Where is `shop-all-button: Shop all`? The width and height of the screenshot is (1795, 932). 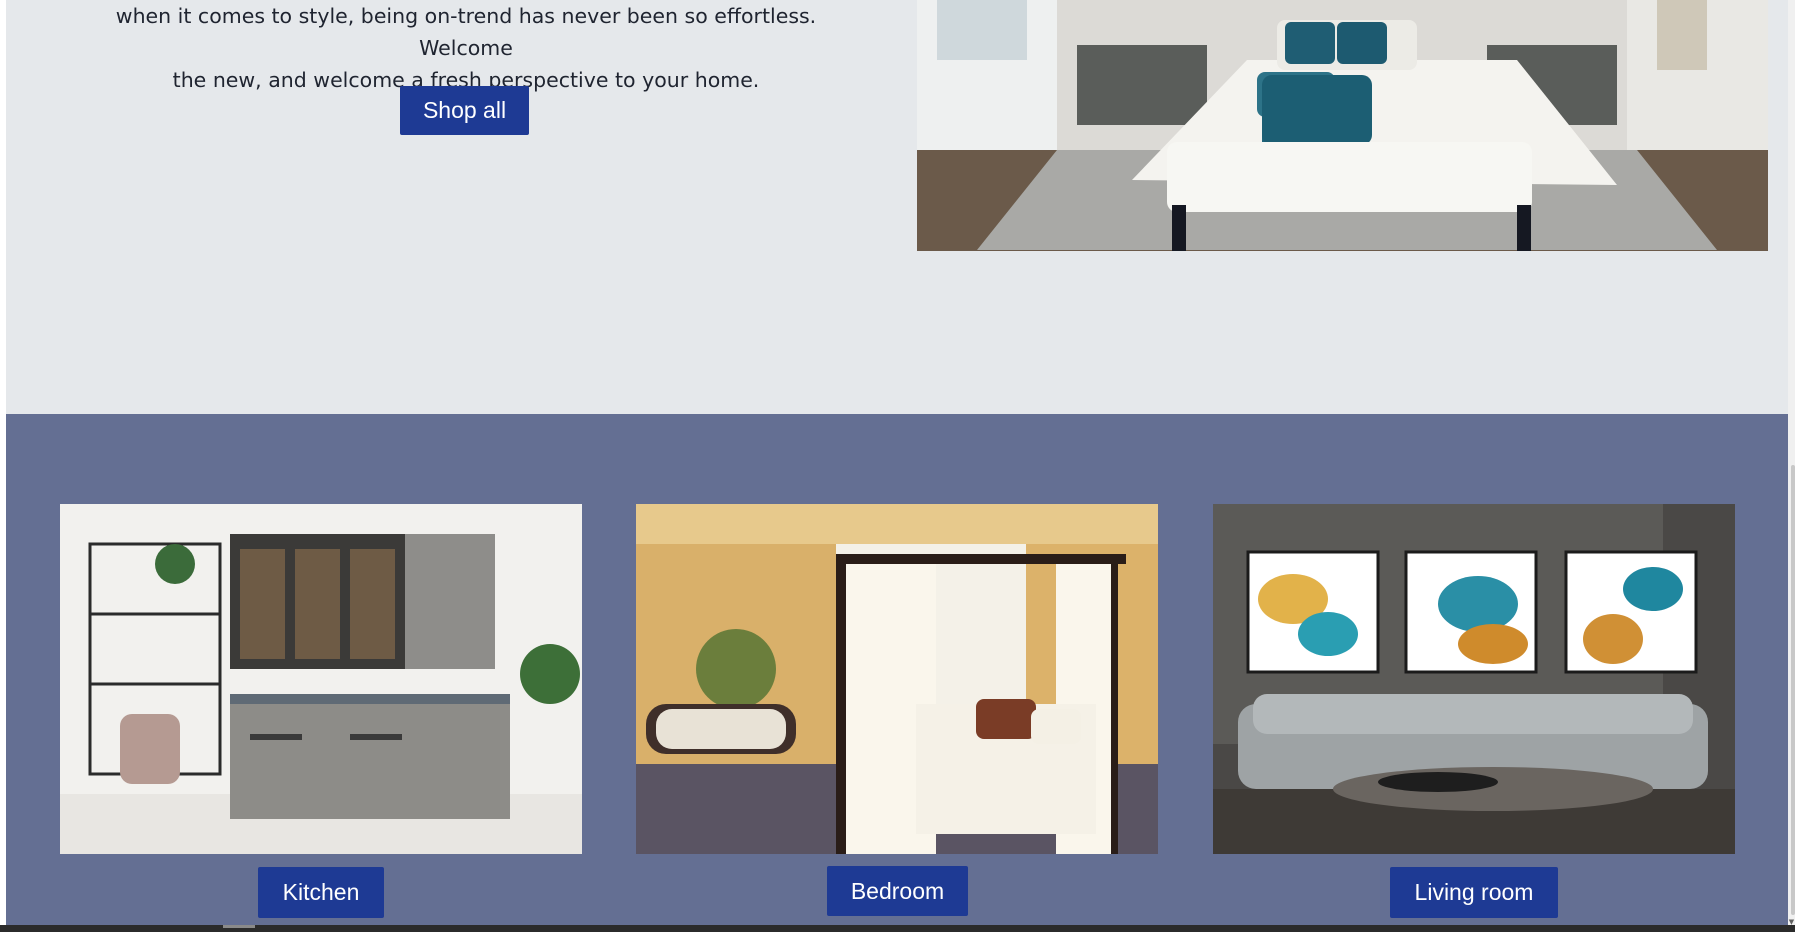 shop-all-button: Shop all is located at coordinates (464, 110).